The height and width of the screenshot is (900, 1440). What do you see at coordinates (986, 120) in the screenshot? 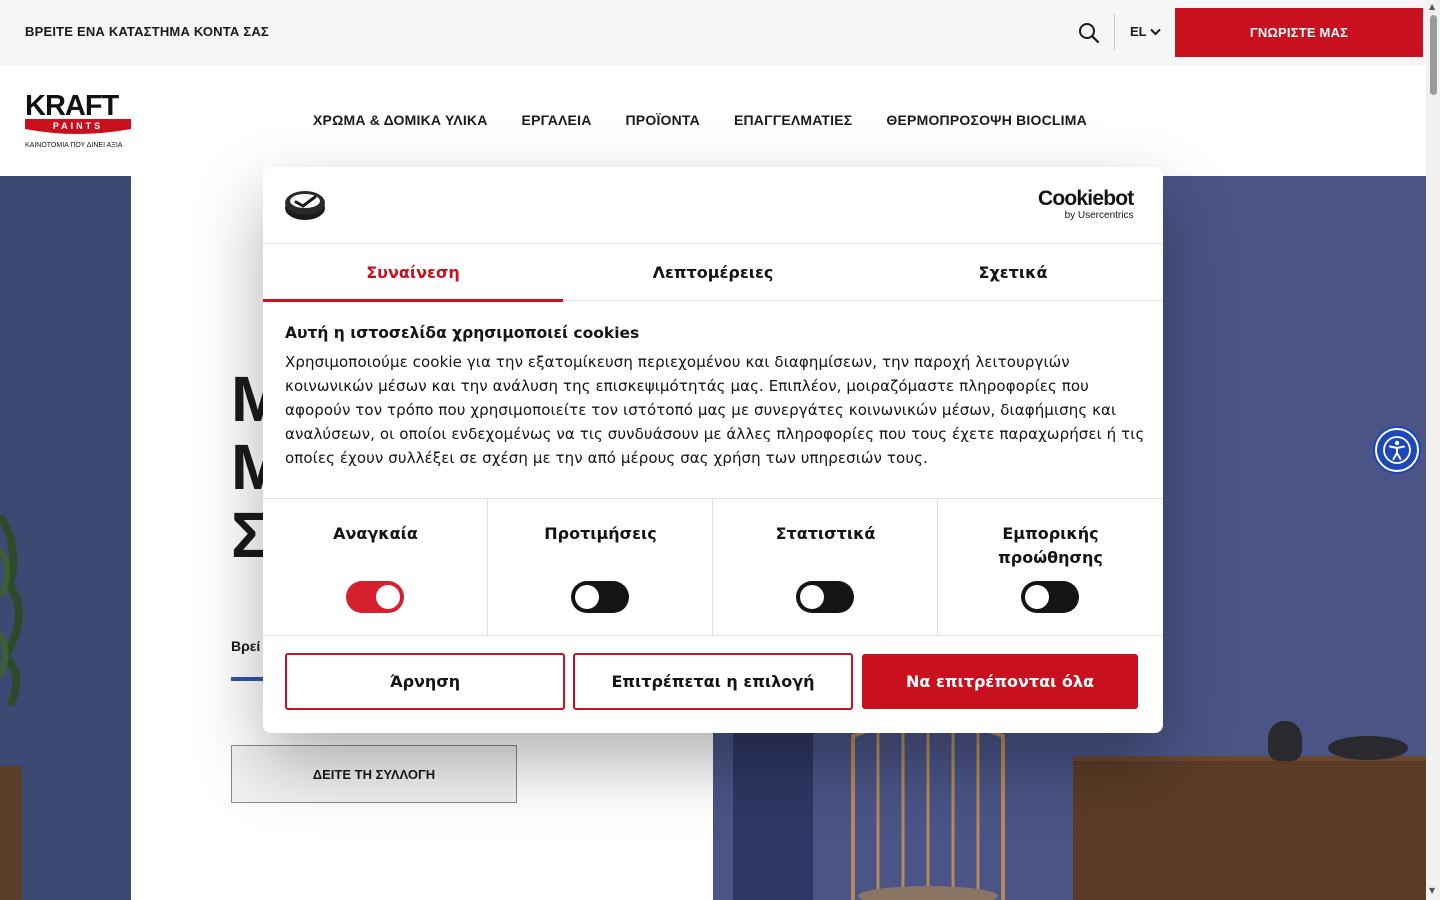
I see `nav-item-bioclima: ΘΕΡΜΟΠΡΟΣΟΨΗ BIOCLIMA` at bounding box center [986, 120].